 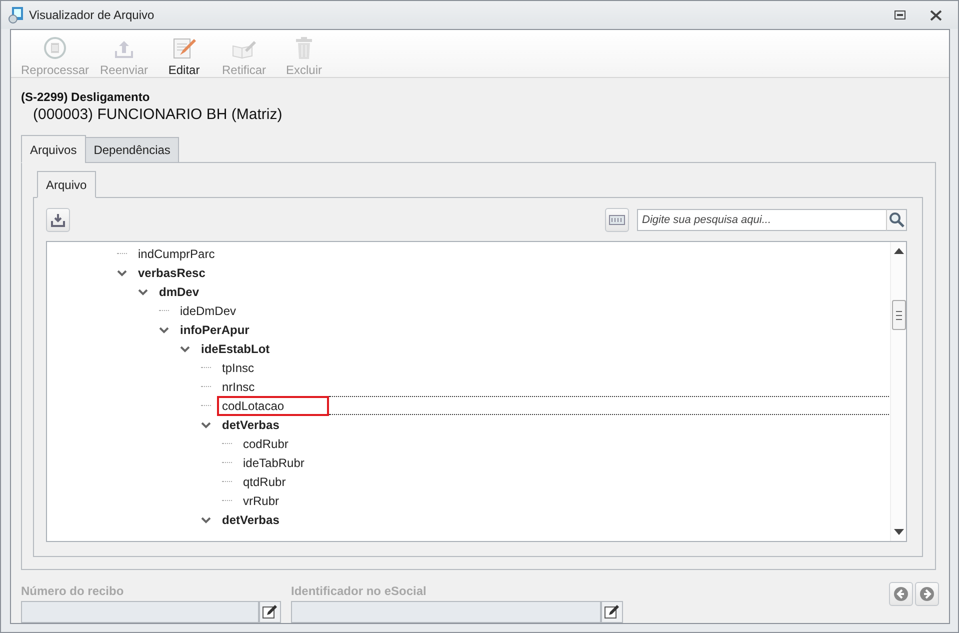 What do you see at coordinates (927, 594) in the screenshot?
I see `next-button` at bounding box center [927, 594].